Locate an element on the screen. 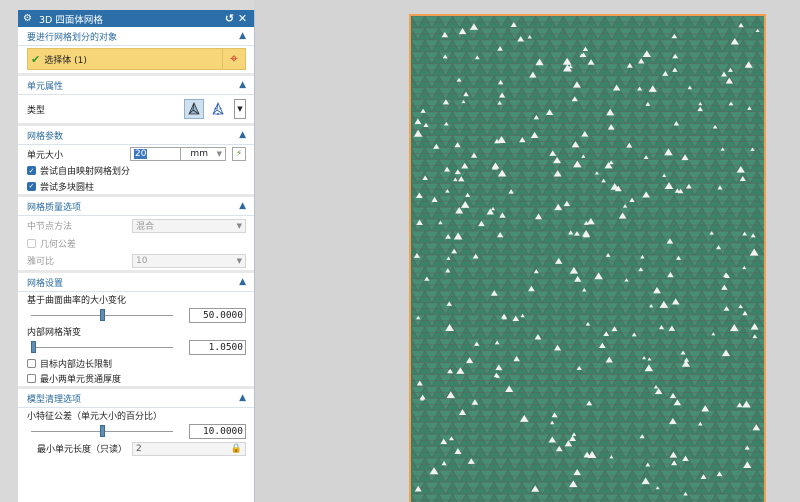 Image resolution: width=800 pixels, height=502 pixels. section-title: 网格设置 is located at coordinates (45, 283).